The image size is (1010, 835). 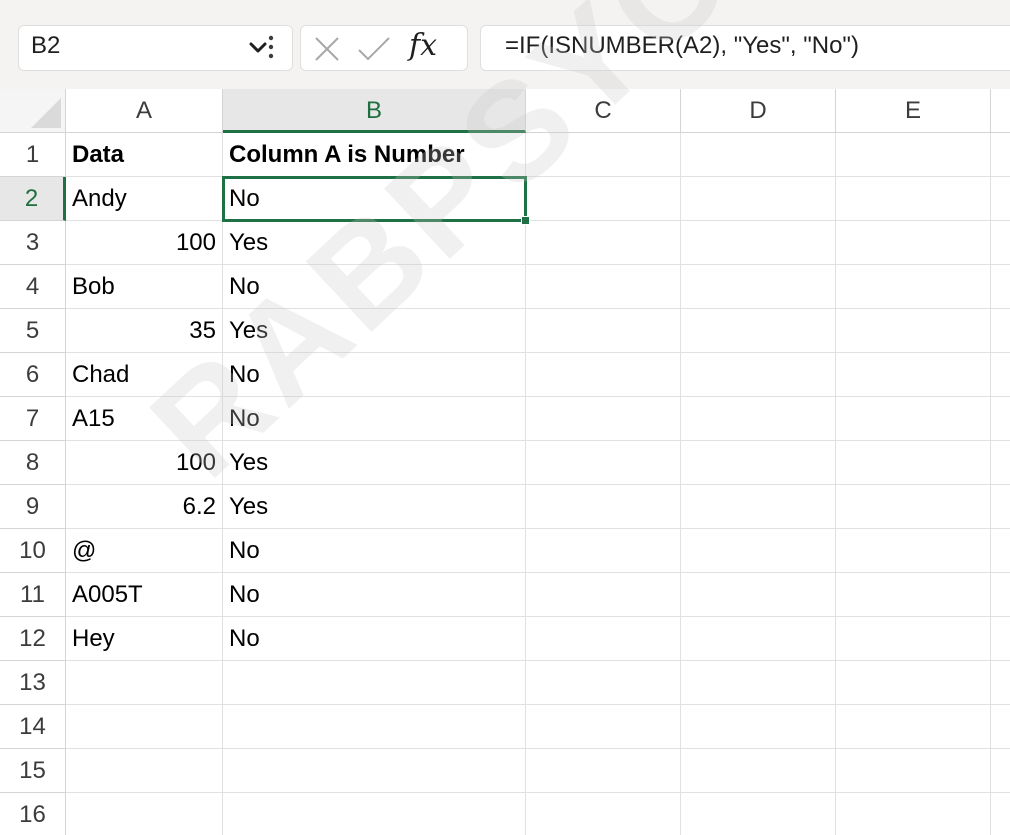 What do you see at coordinates (603, 243) in the screenshot?
I see `cell-c3` at bounding box center [603, 243].